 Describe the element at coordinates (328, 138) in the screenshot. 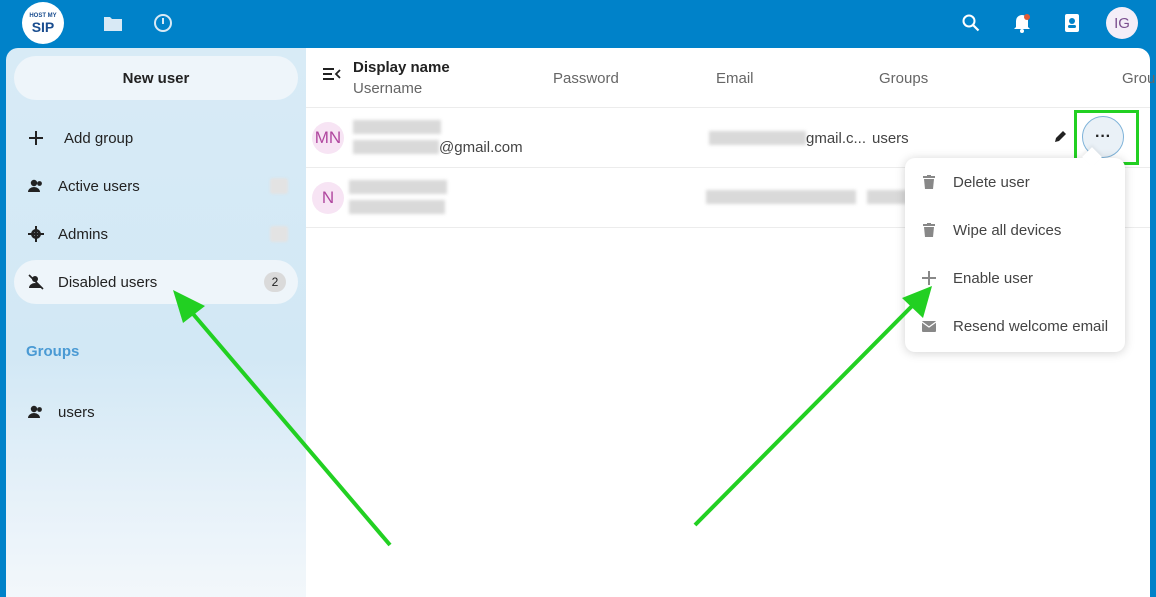

I see `avatar: MN` at that location.